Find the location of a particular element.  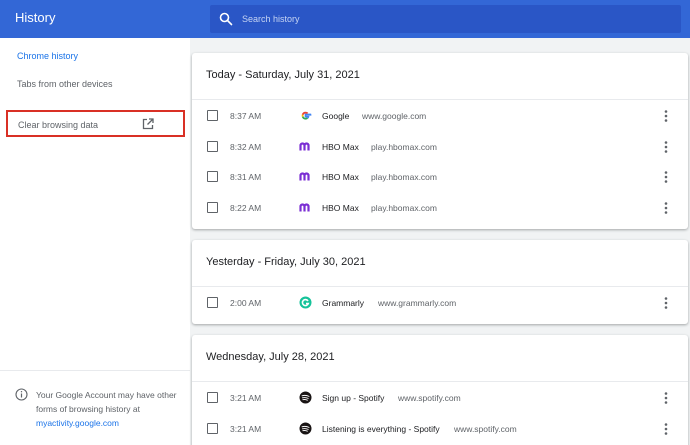

visit-time: 8:32 AM is located at coordinates (246, 147).